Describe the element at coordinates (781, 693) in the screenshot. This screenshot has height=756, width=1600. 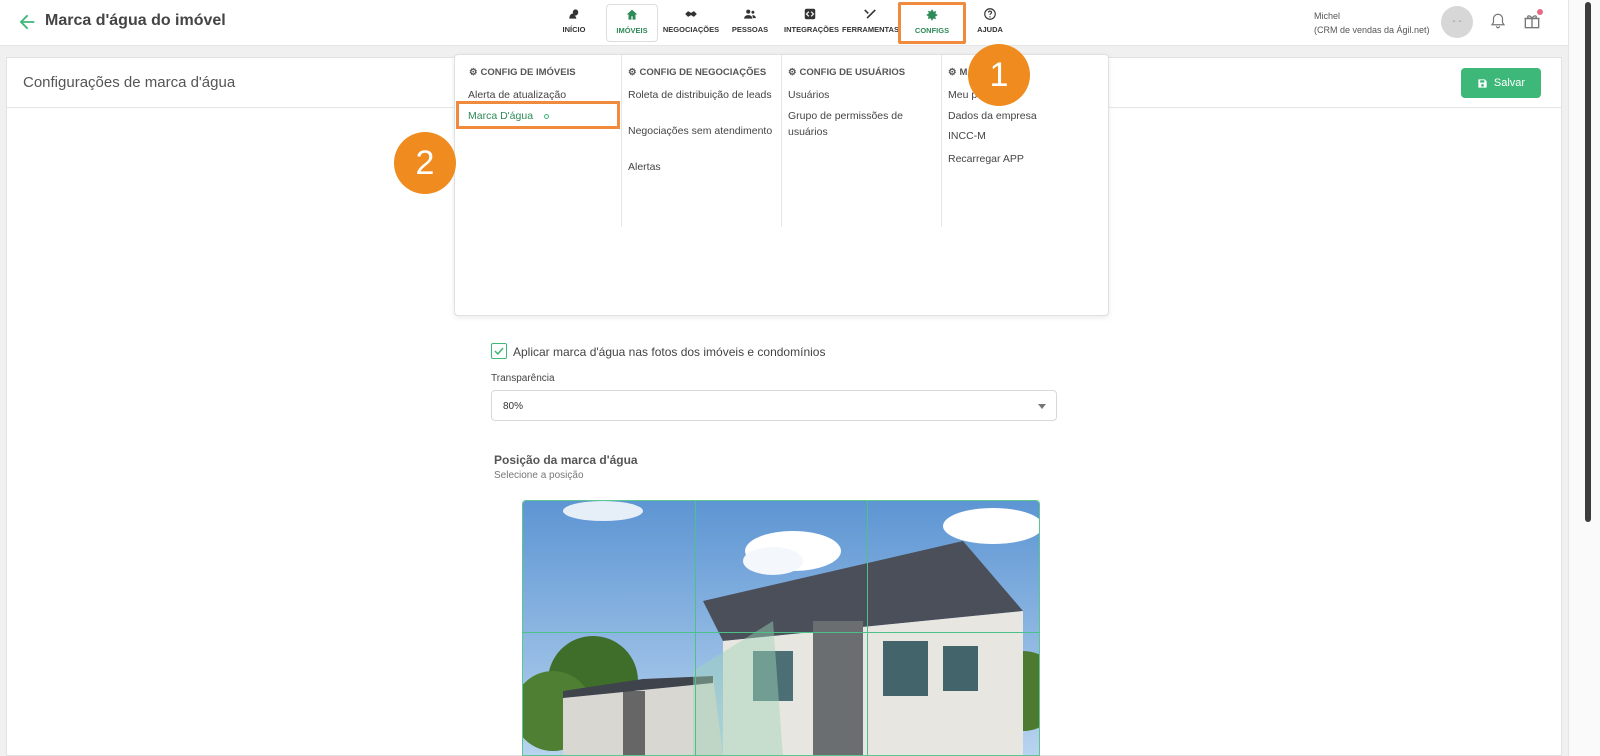
I see `position-cell-middle-center` at that location.